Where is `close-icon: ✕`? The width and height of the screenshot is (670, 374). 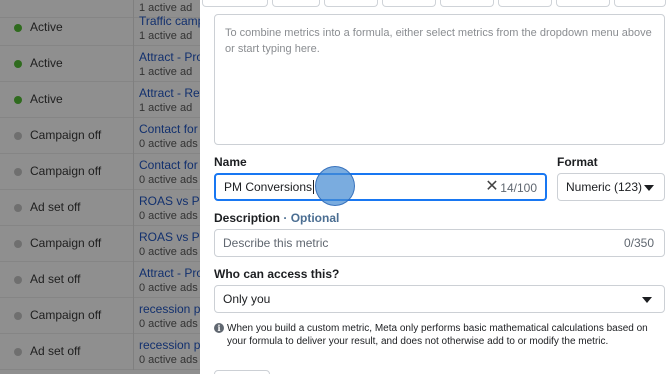 close-icon: ✕ is located at coordinates (492, 187).